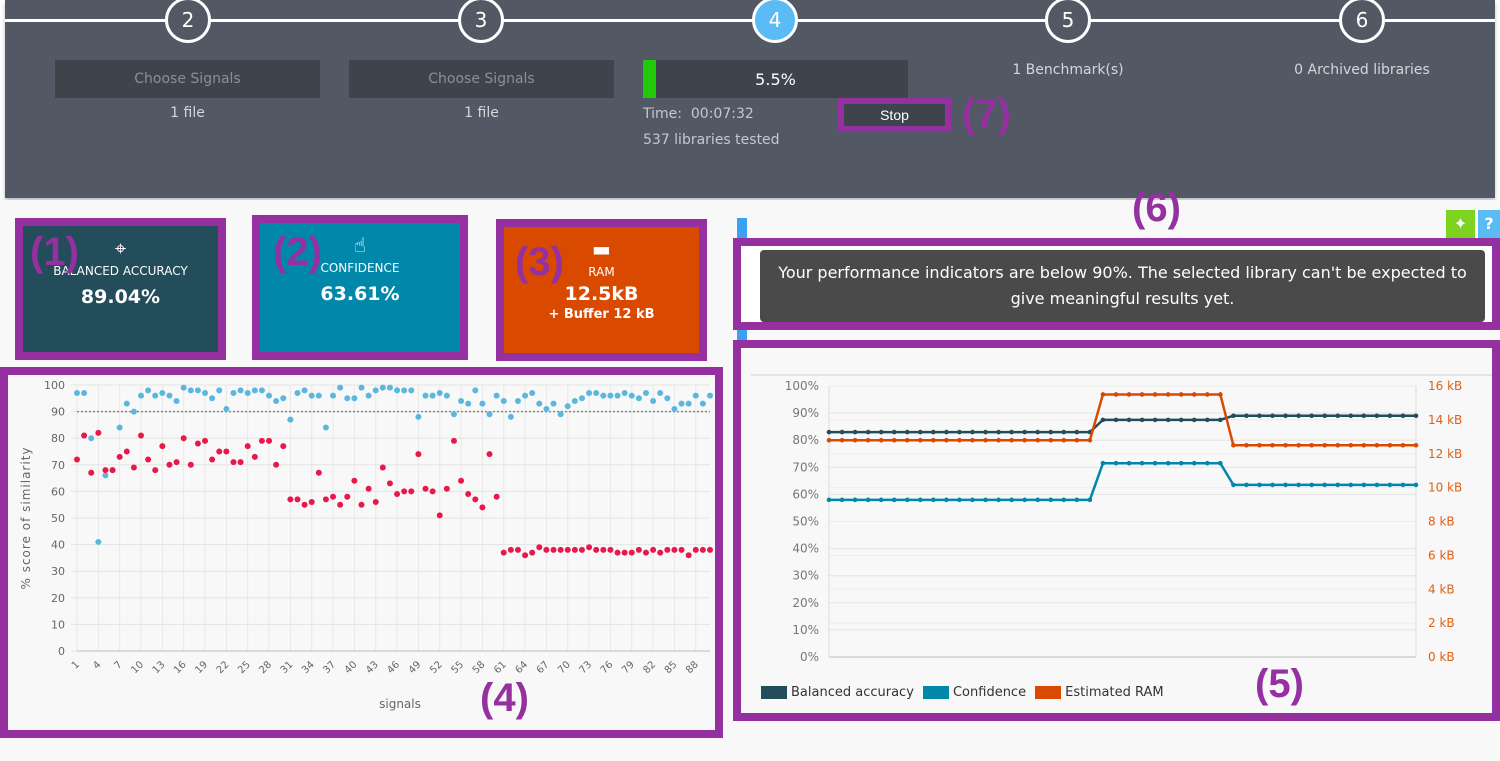 The width and height of the screenshot is (1500, 761). Describe the element at coordinates (662, 114) in the screenshot. I see `time-label: Time:` at that location.